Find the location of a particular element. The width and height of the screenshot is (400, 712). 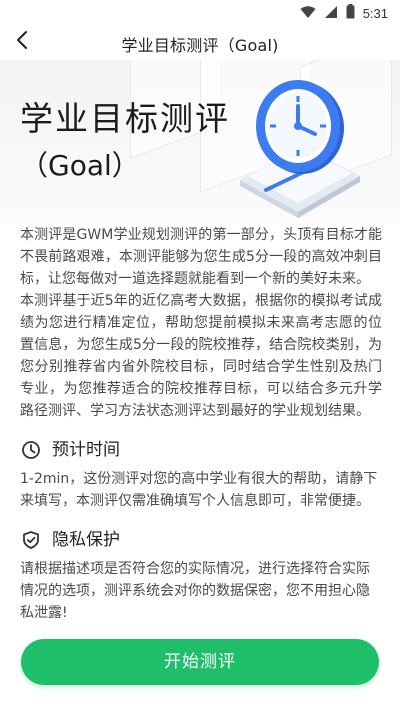

battery-icon is located at coordinates (350, 13).